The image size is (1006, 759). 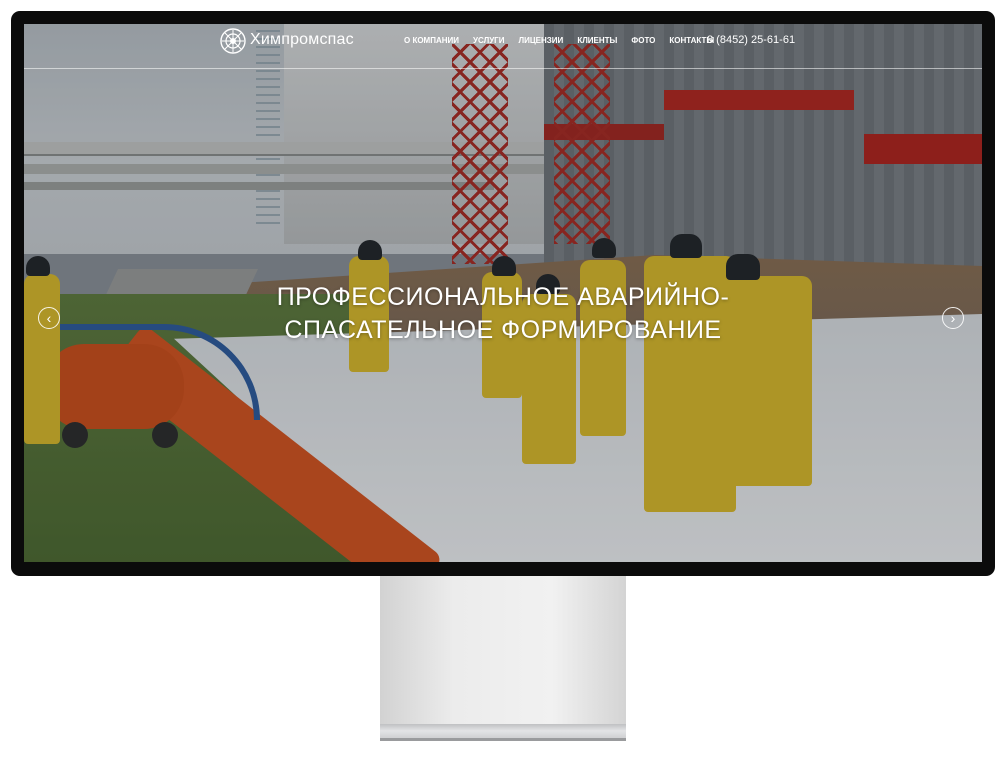 I want to click on emblem-icon, so click(x=233, y=41).